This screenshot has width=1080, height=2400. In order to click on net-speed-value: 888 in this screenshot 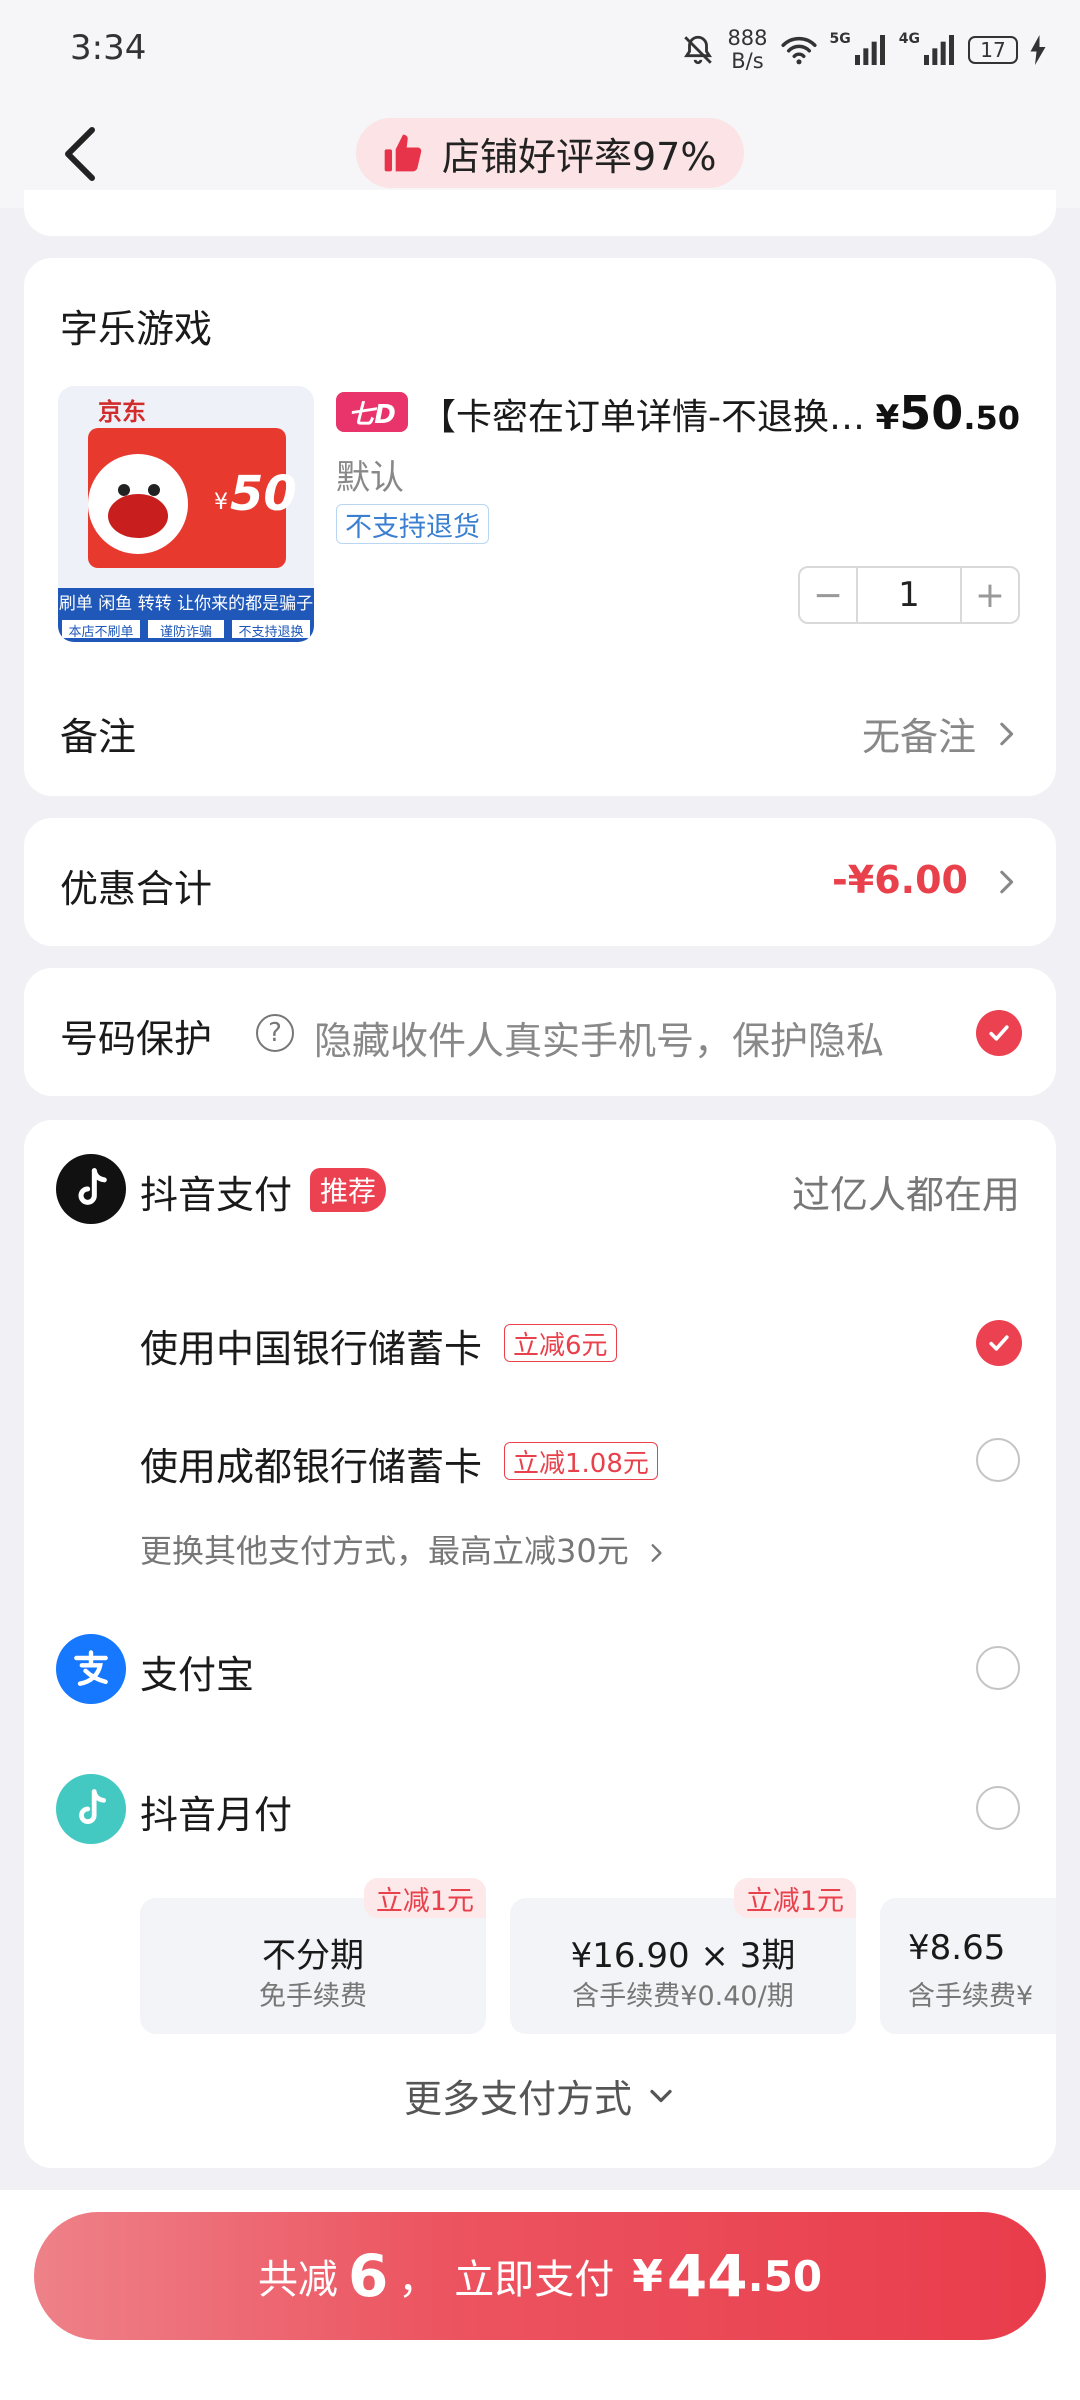, I will do `click(747, 38)`.